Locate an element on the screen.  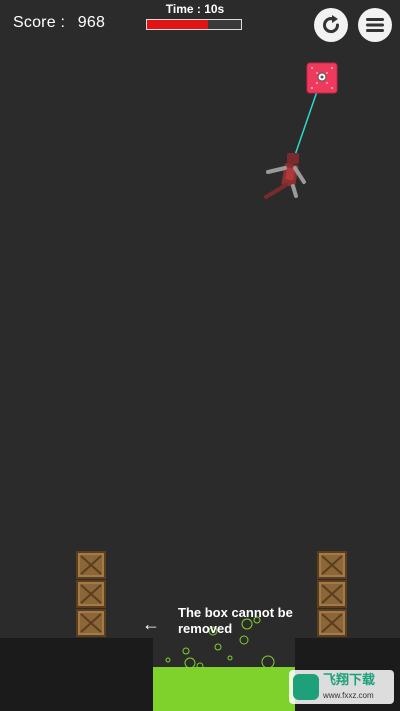
score-display: Score : 968 is located at coordinates (59, 23).